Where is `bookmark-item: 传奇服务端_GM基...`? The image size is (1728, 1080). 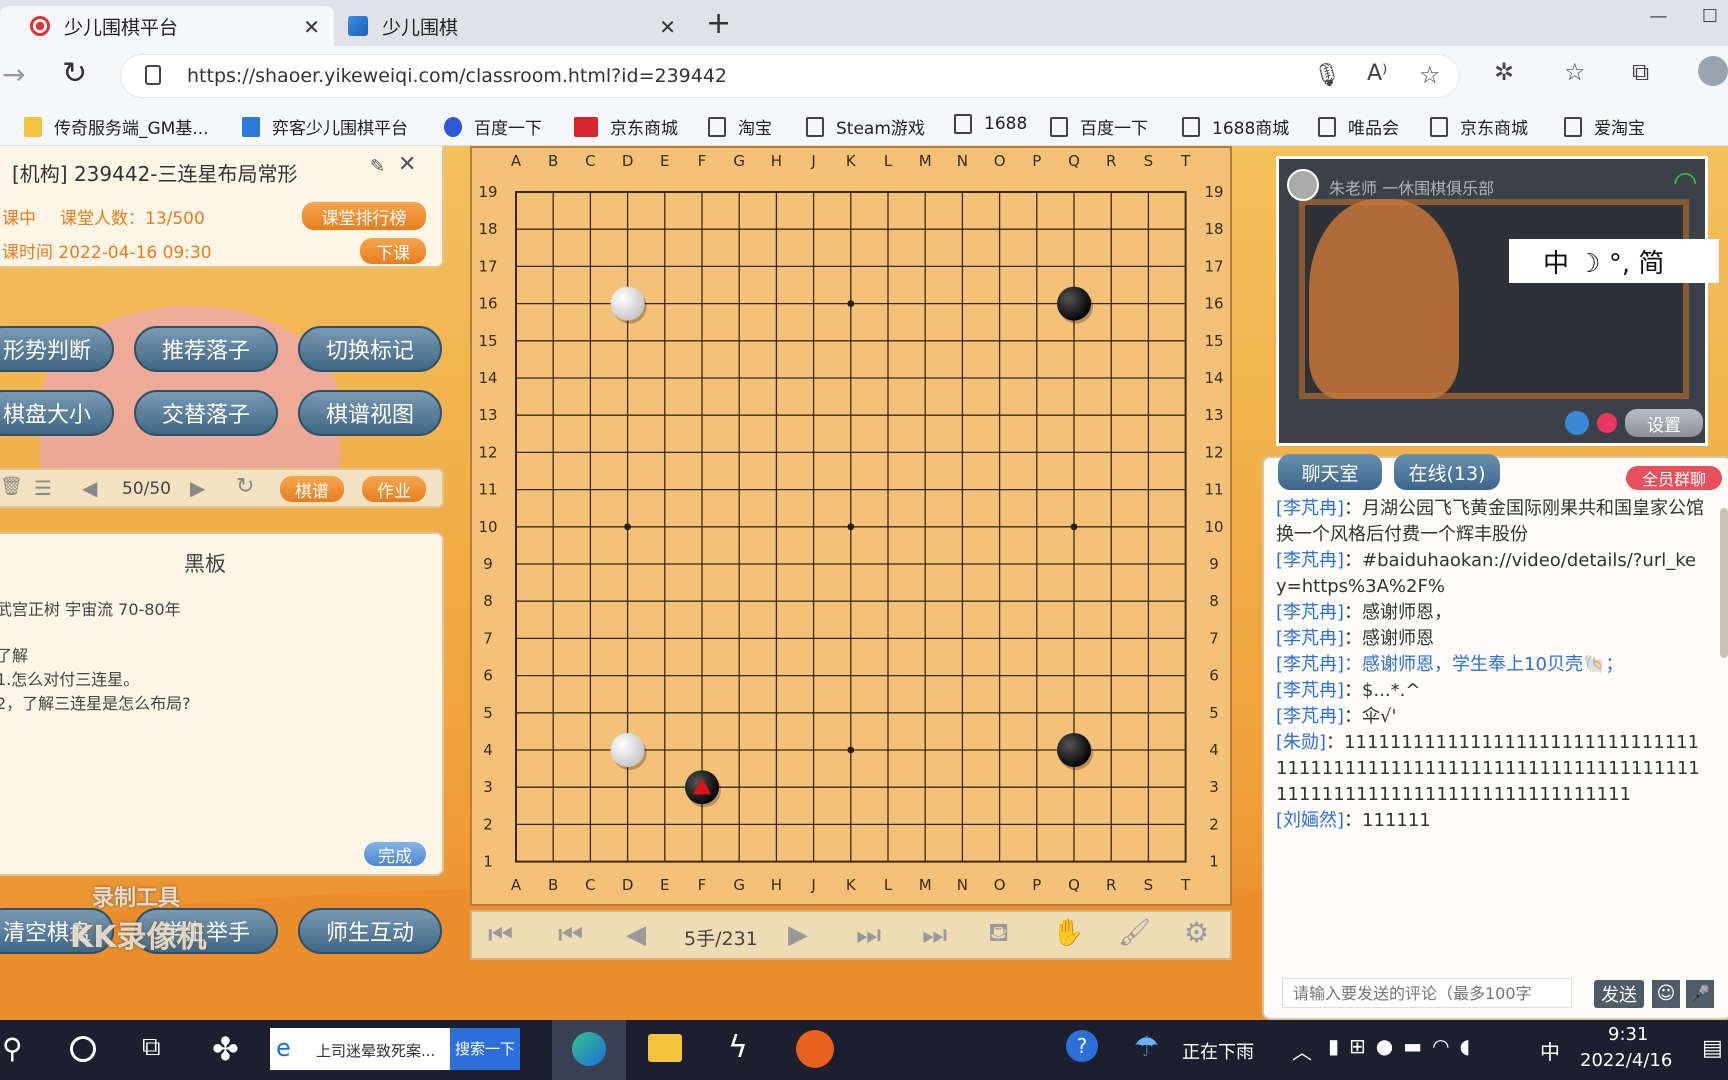 bookmark-item: 传奇服务端_GM基... is located at coordinates (116, 126).